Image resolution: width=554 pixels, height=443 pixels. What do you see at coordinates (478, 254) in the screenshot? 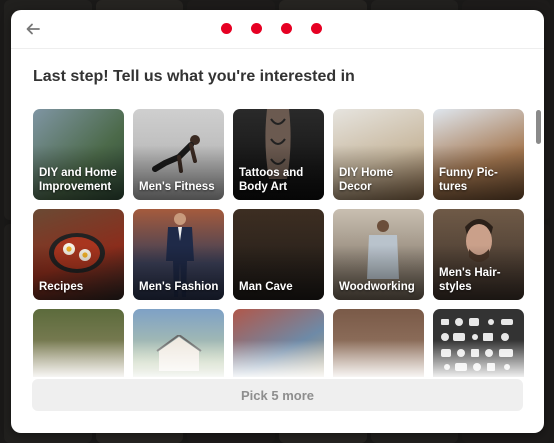
I see `topic-tile-mens-hairstyles: Men's Hair- styles` at bounding box center [478, 254].